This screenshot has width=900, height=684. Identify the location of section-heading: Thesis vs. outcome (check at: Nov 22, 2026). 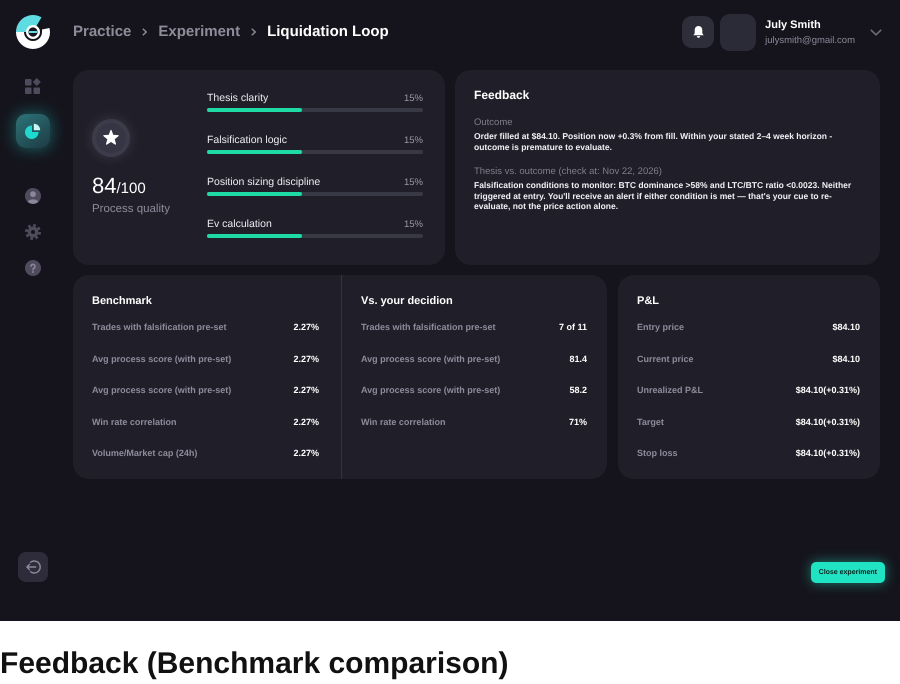
(568, 172).